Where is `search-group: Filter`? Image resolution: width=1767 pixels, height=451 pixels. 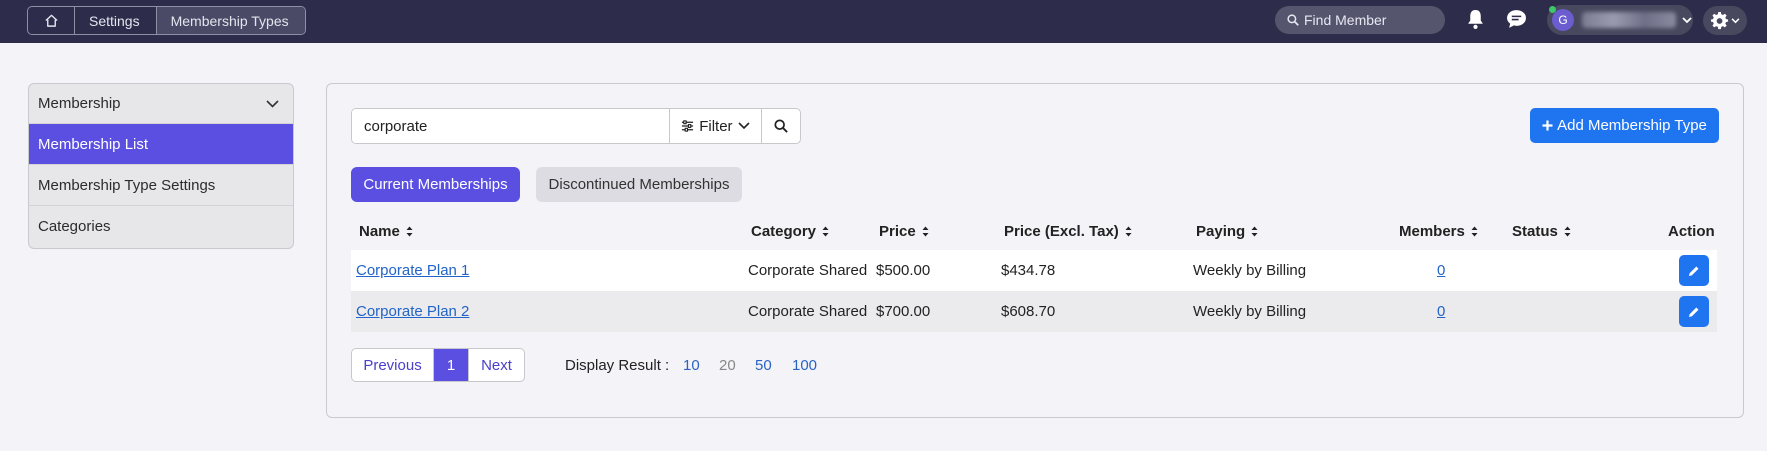 search-group: Filter is located at coordinates (576, 126).